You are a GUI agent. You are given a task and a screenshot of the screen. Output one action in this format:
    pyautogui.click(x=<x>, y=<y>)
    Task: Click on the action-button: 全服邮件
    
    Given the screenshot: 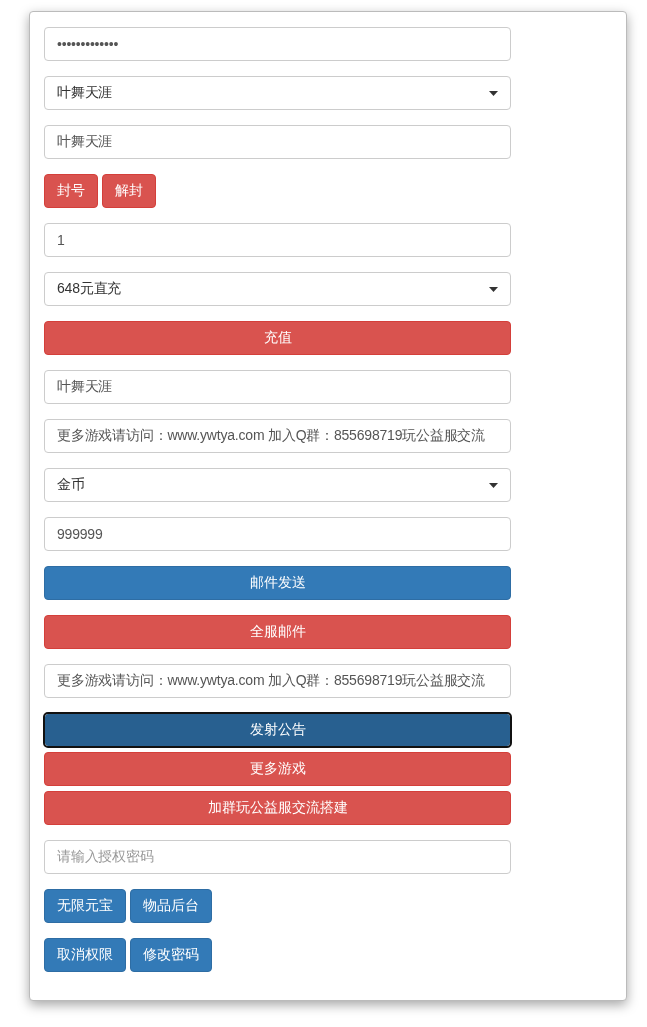 What is the action you would take?
    pyautogui.click(x=277, y=632)
    